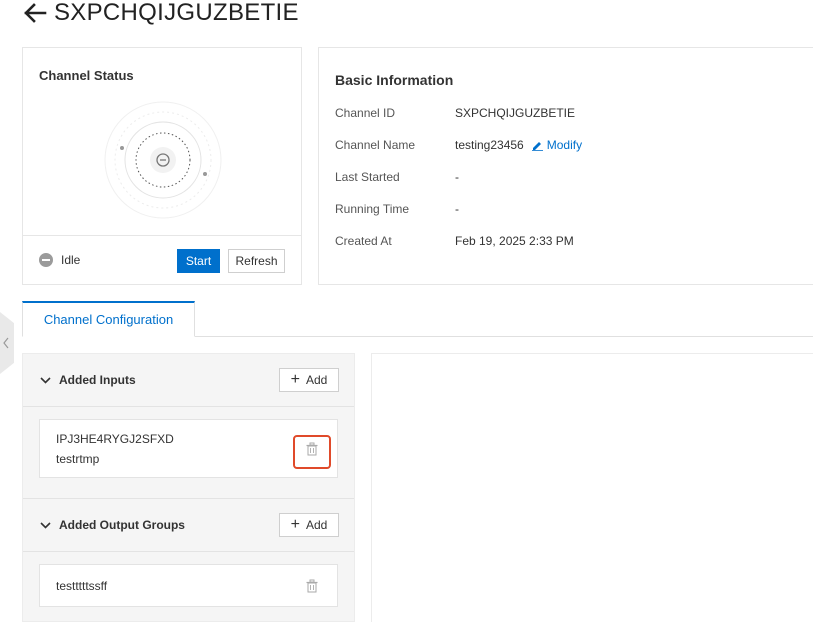 The image size is (813, 622). I want to click on output-group-name: testttttssff, so click(82, 586).